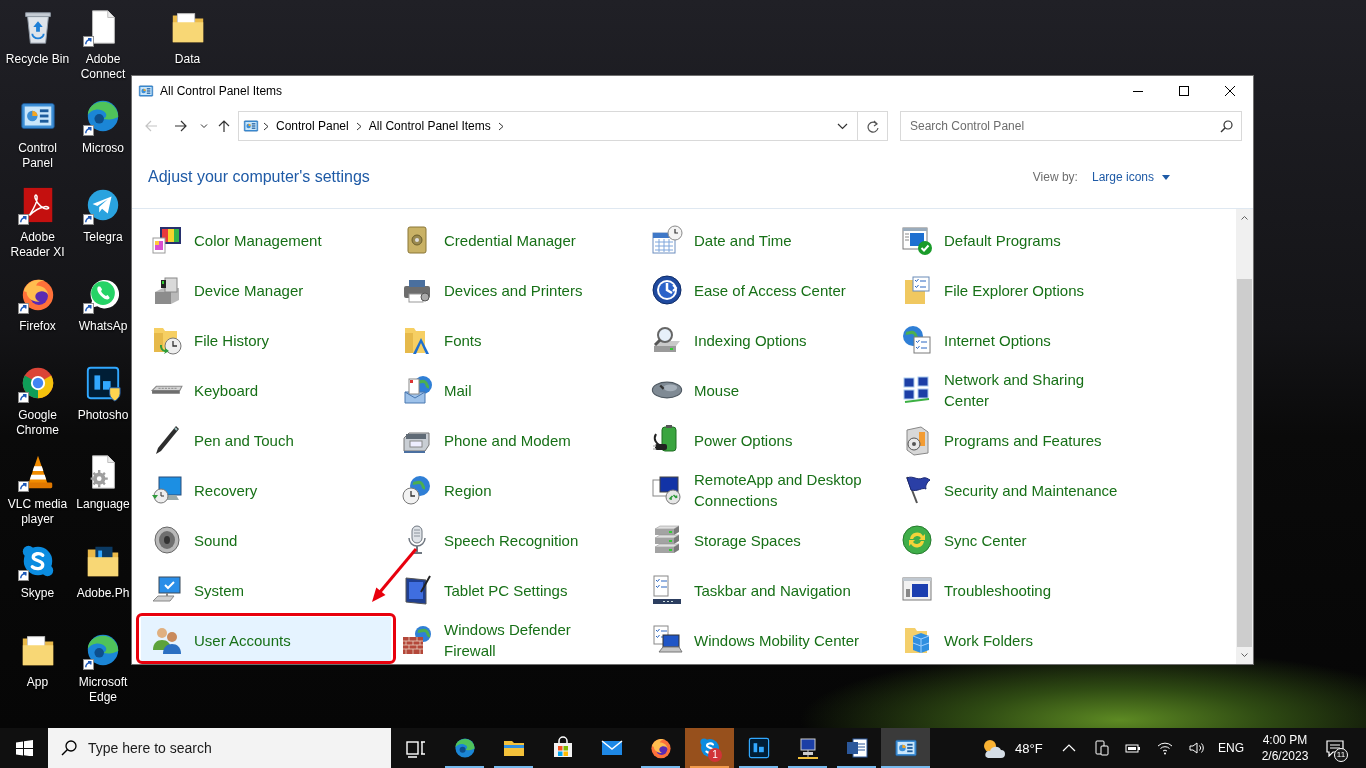  What do you see at coordinates (37, 423) in the screenshot?
I see `icon-label: Google Chrome` at bounding box center [37, 423].